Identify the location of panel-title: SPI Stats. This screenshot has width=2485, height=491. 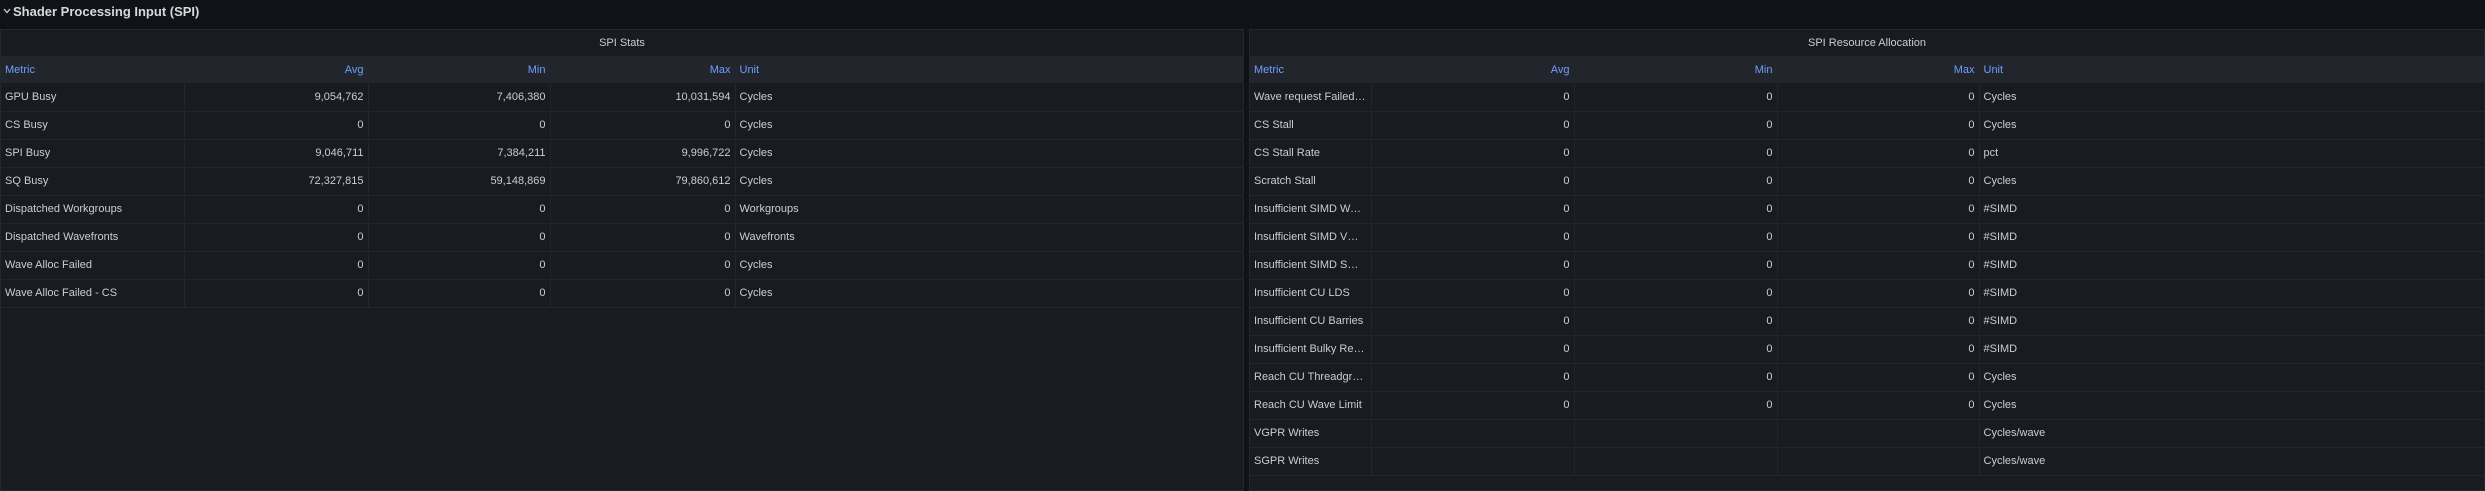
(622, 43).